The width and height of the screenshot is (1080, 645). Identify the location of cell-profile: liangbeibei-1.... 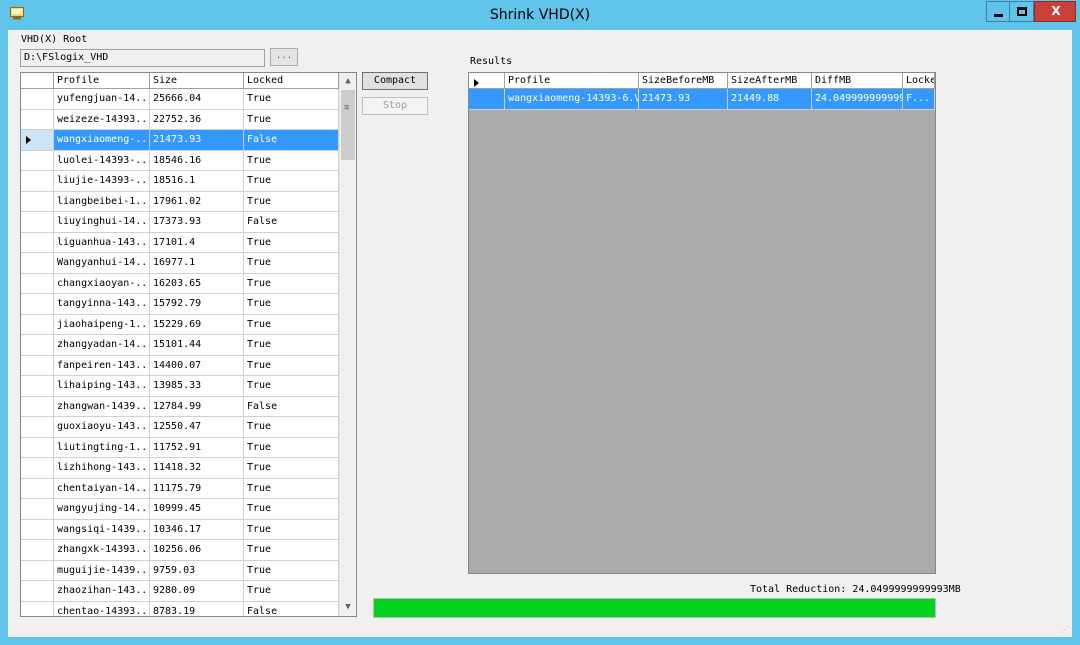
(102, 201).